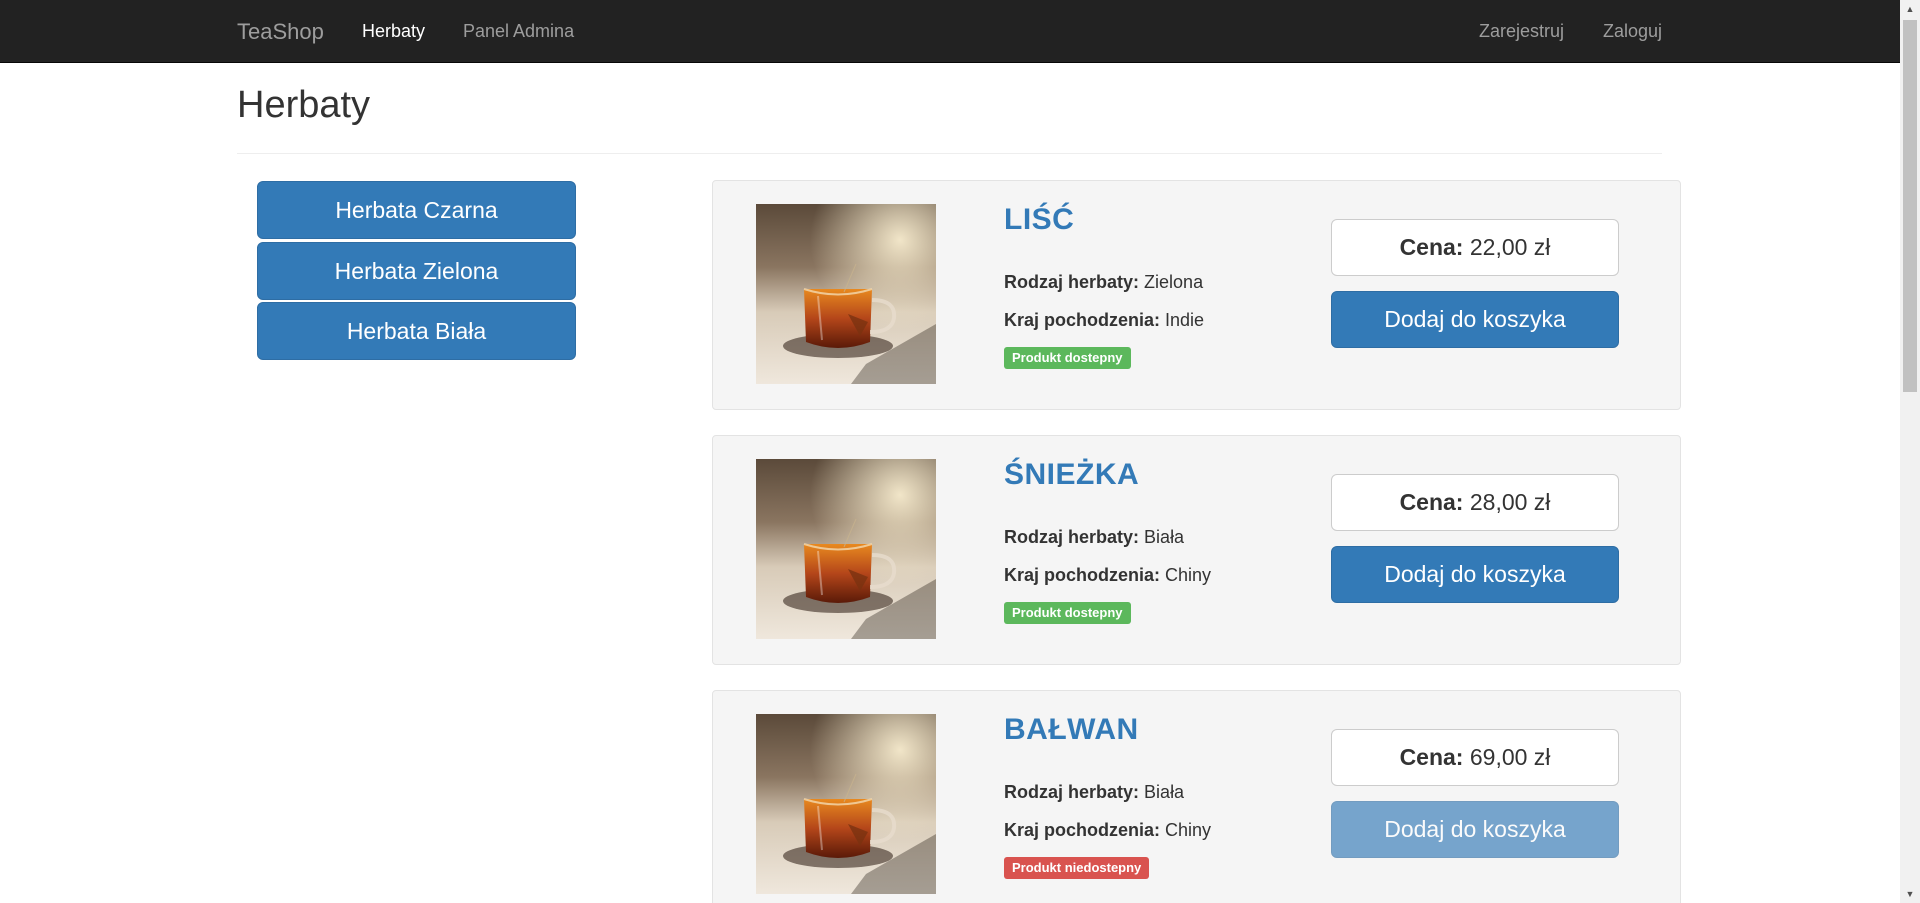 Image resolution: width=1920 pixels, height=903 pixels. Describe the element at coordinates (416, 210) in the screenshot. I see `category-button-black: Herbata Czarna` at that location.